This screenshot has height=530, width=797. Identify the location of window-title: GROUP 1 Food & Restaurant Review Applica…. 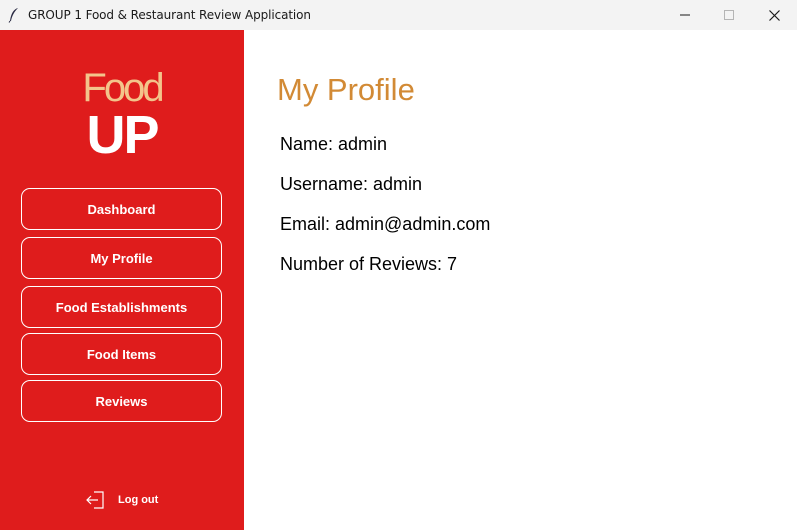
(169, 15).